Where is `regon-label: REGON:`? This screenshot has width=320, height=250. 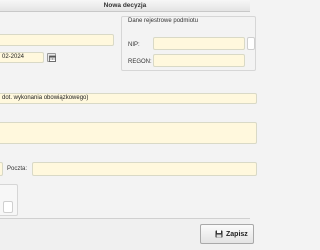
regon-label: REGON: is located at coordinates (140, 62).